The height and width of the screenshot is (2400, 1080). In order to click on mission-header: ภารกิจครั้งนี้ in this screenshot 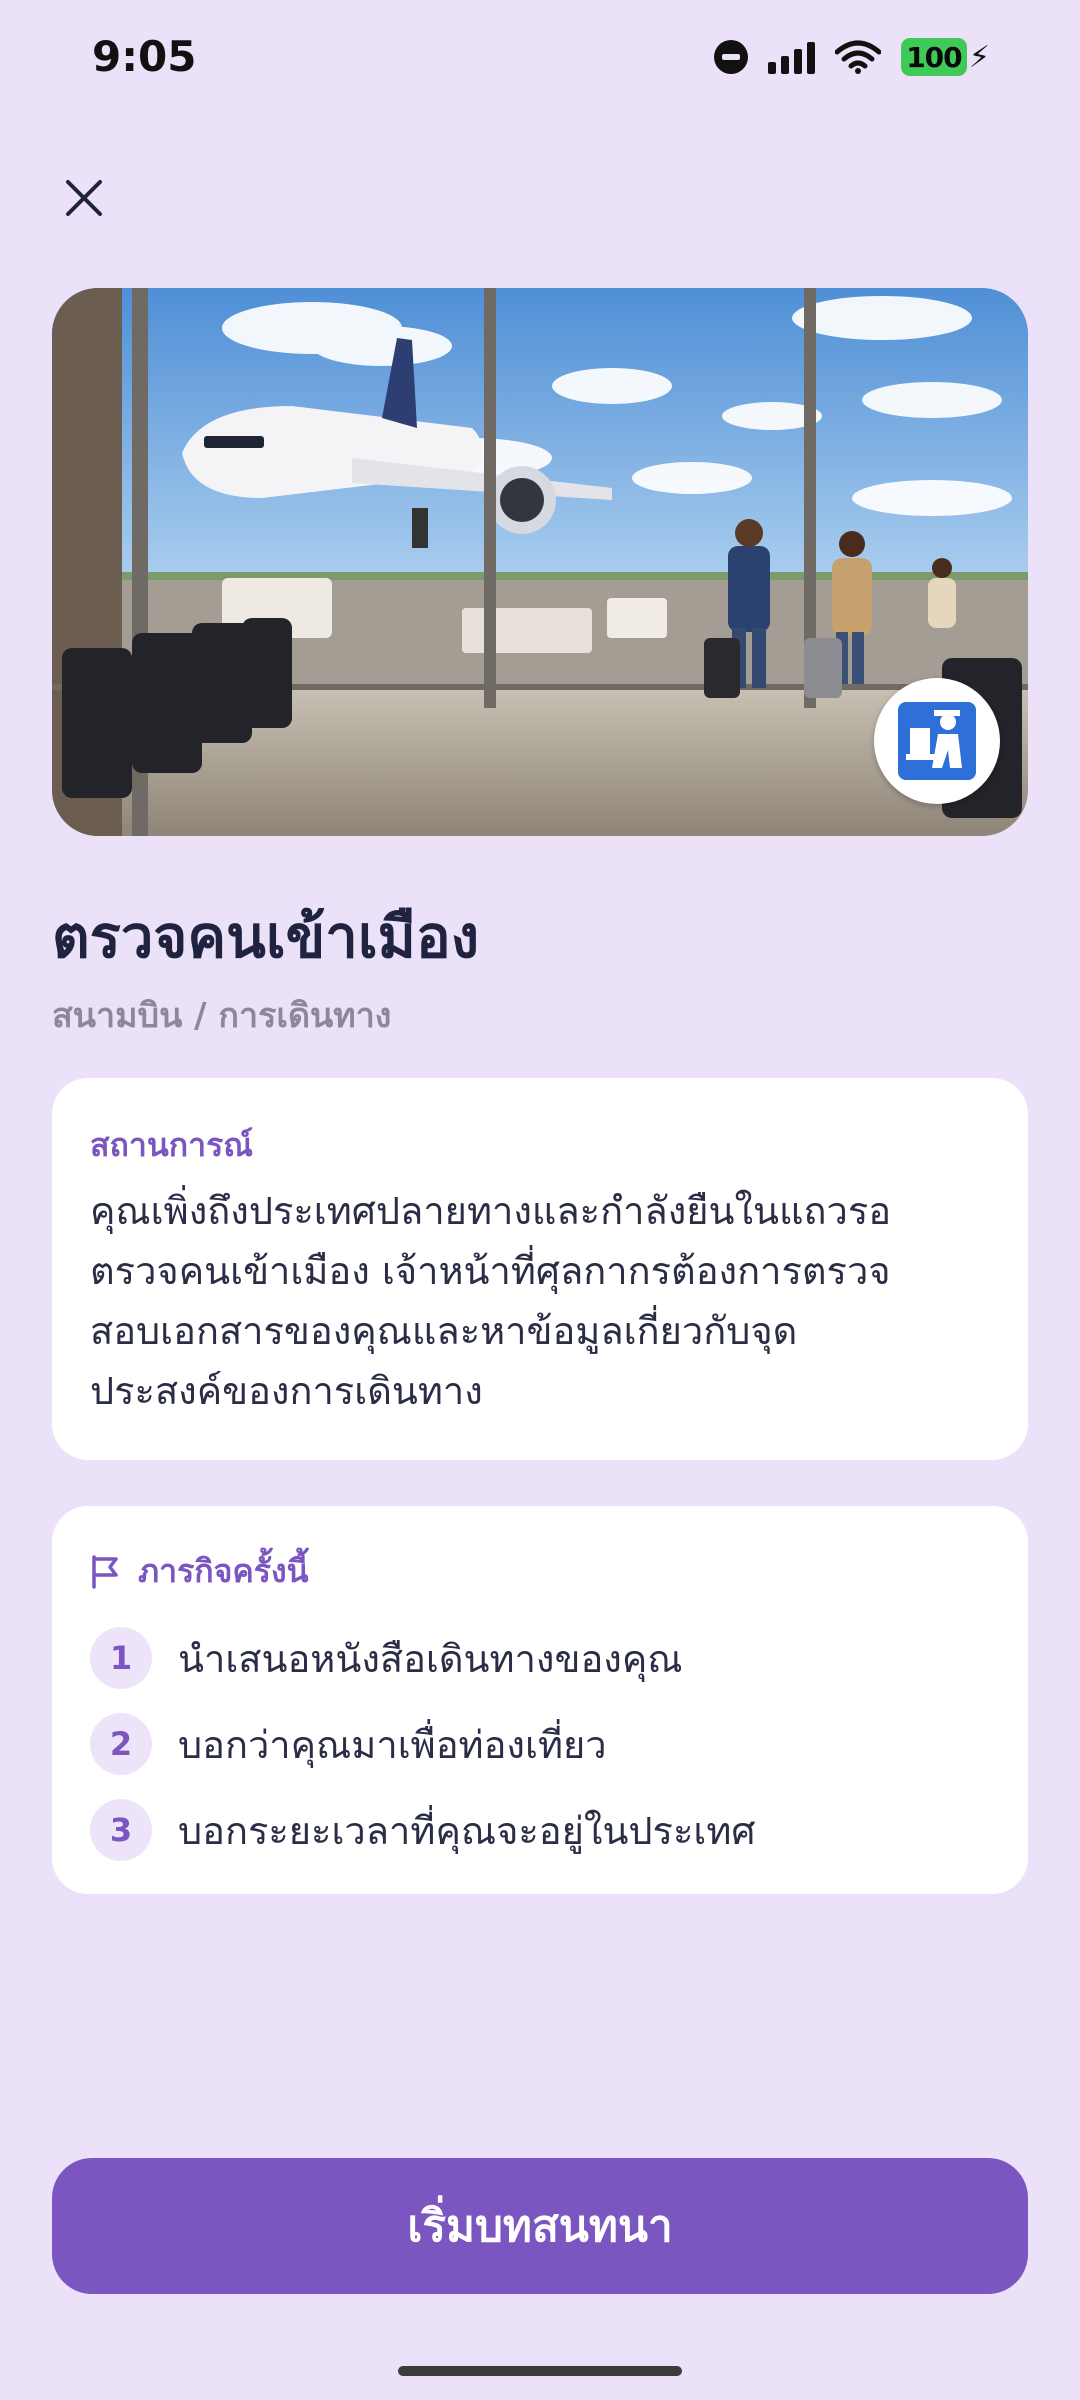, I will do `click(540, 1571)`.